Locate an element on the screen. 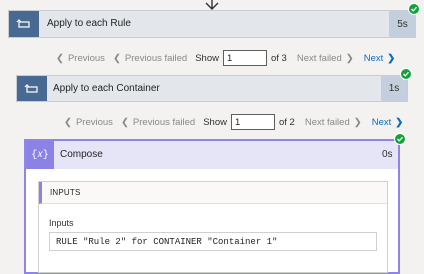  duration-badge: 1s is located at coordinates (394, 88).